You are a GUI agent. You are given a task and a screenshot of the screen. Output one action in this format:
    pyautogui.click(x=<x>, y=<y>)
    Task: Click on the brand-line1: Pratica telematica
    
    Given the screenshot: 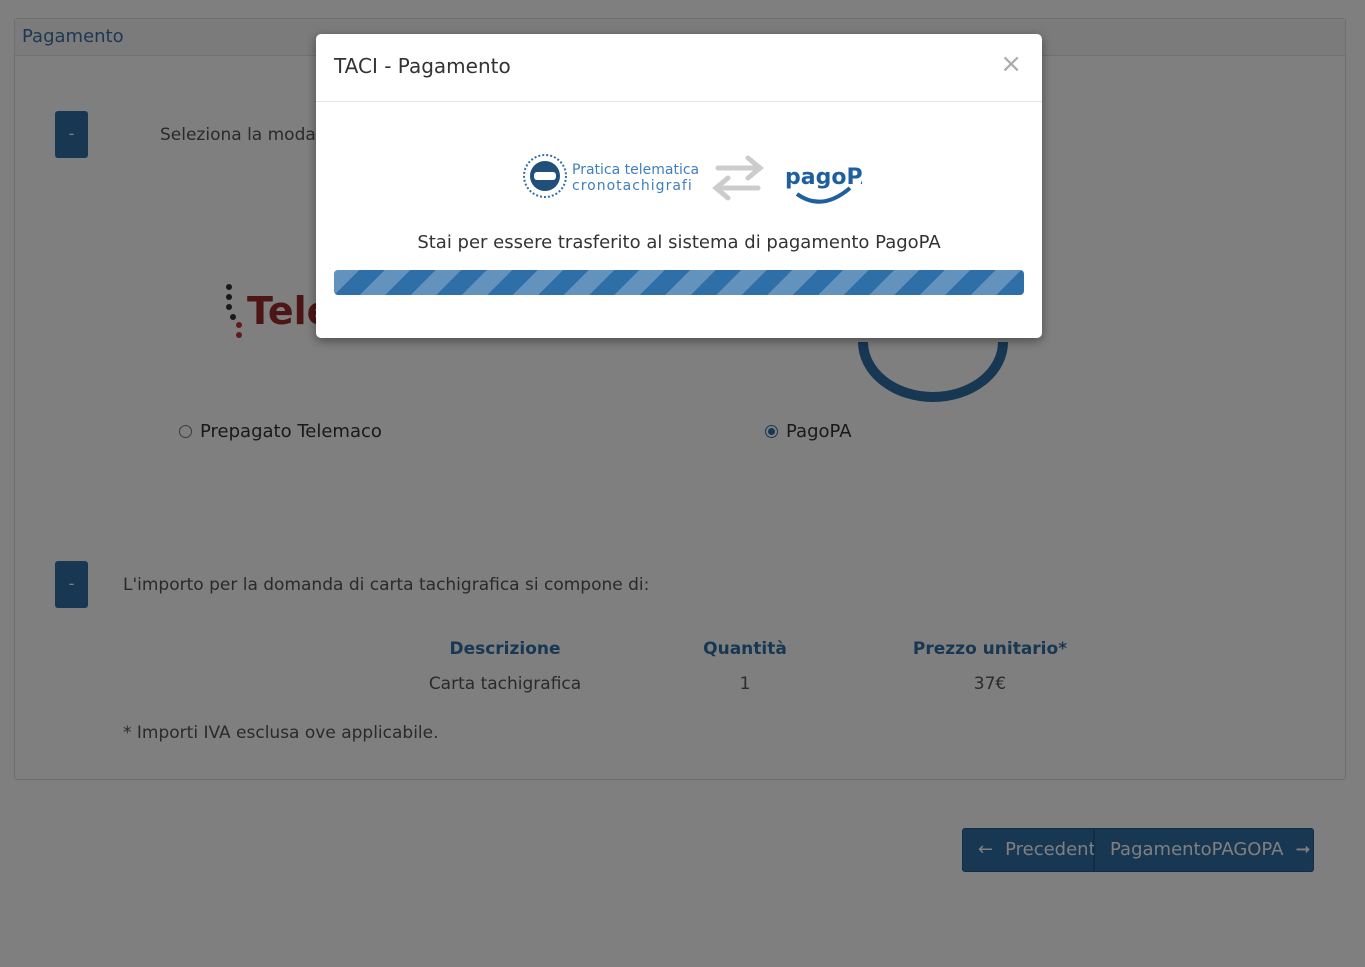 What is the action you would take?
    pyautogui.click(x=635, y=170)
    